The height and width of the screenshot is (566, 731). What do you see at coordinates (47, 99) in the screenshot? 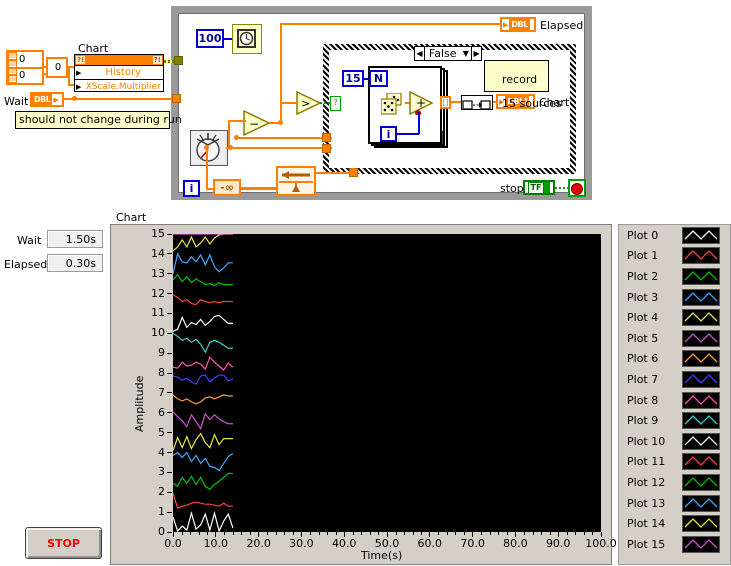
I see `wait-dbl-terminal: DBL ▶` at bounding box center [47, 99].